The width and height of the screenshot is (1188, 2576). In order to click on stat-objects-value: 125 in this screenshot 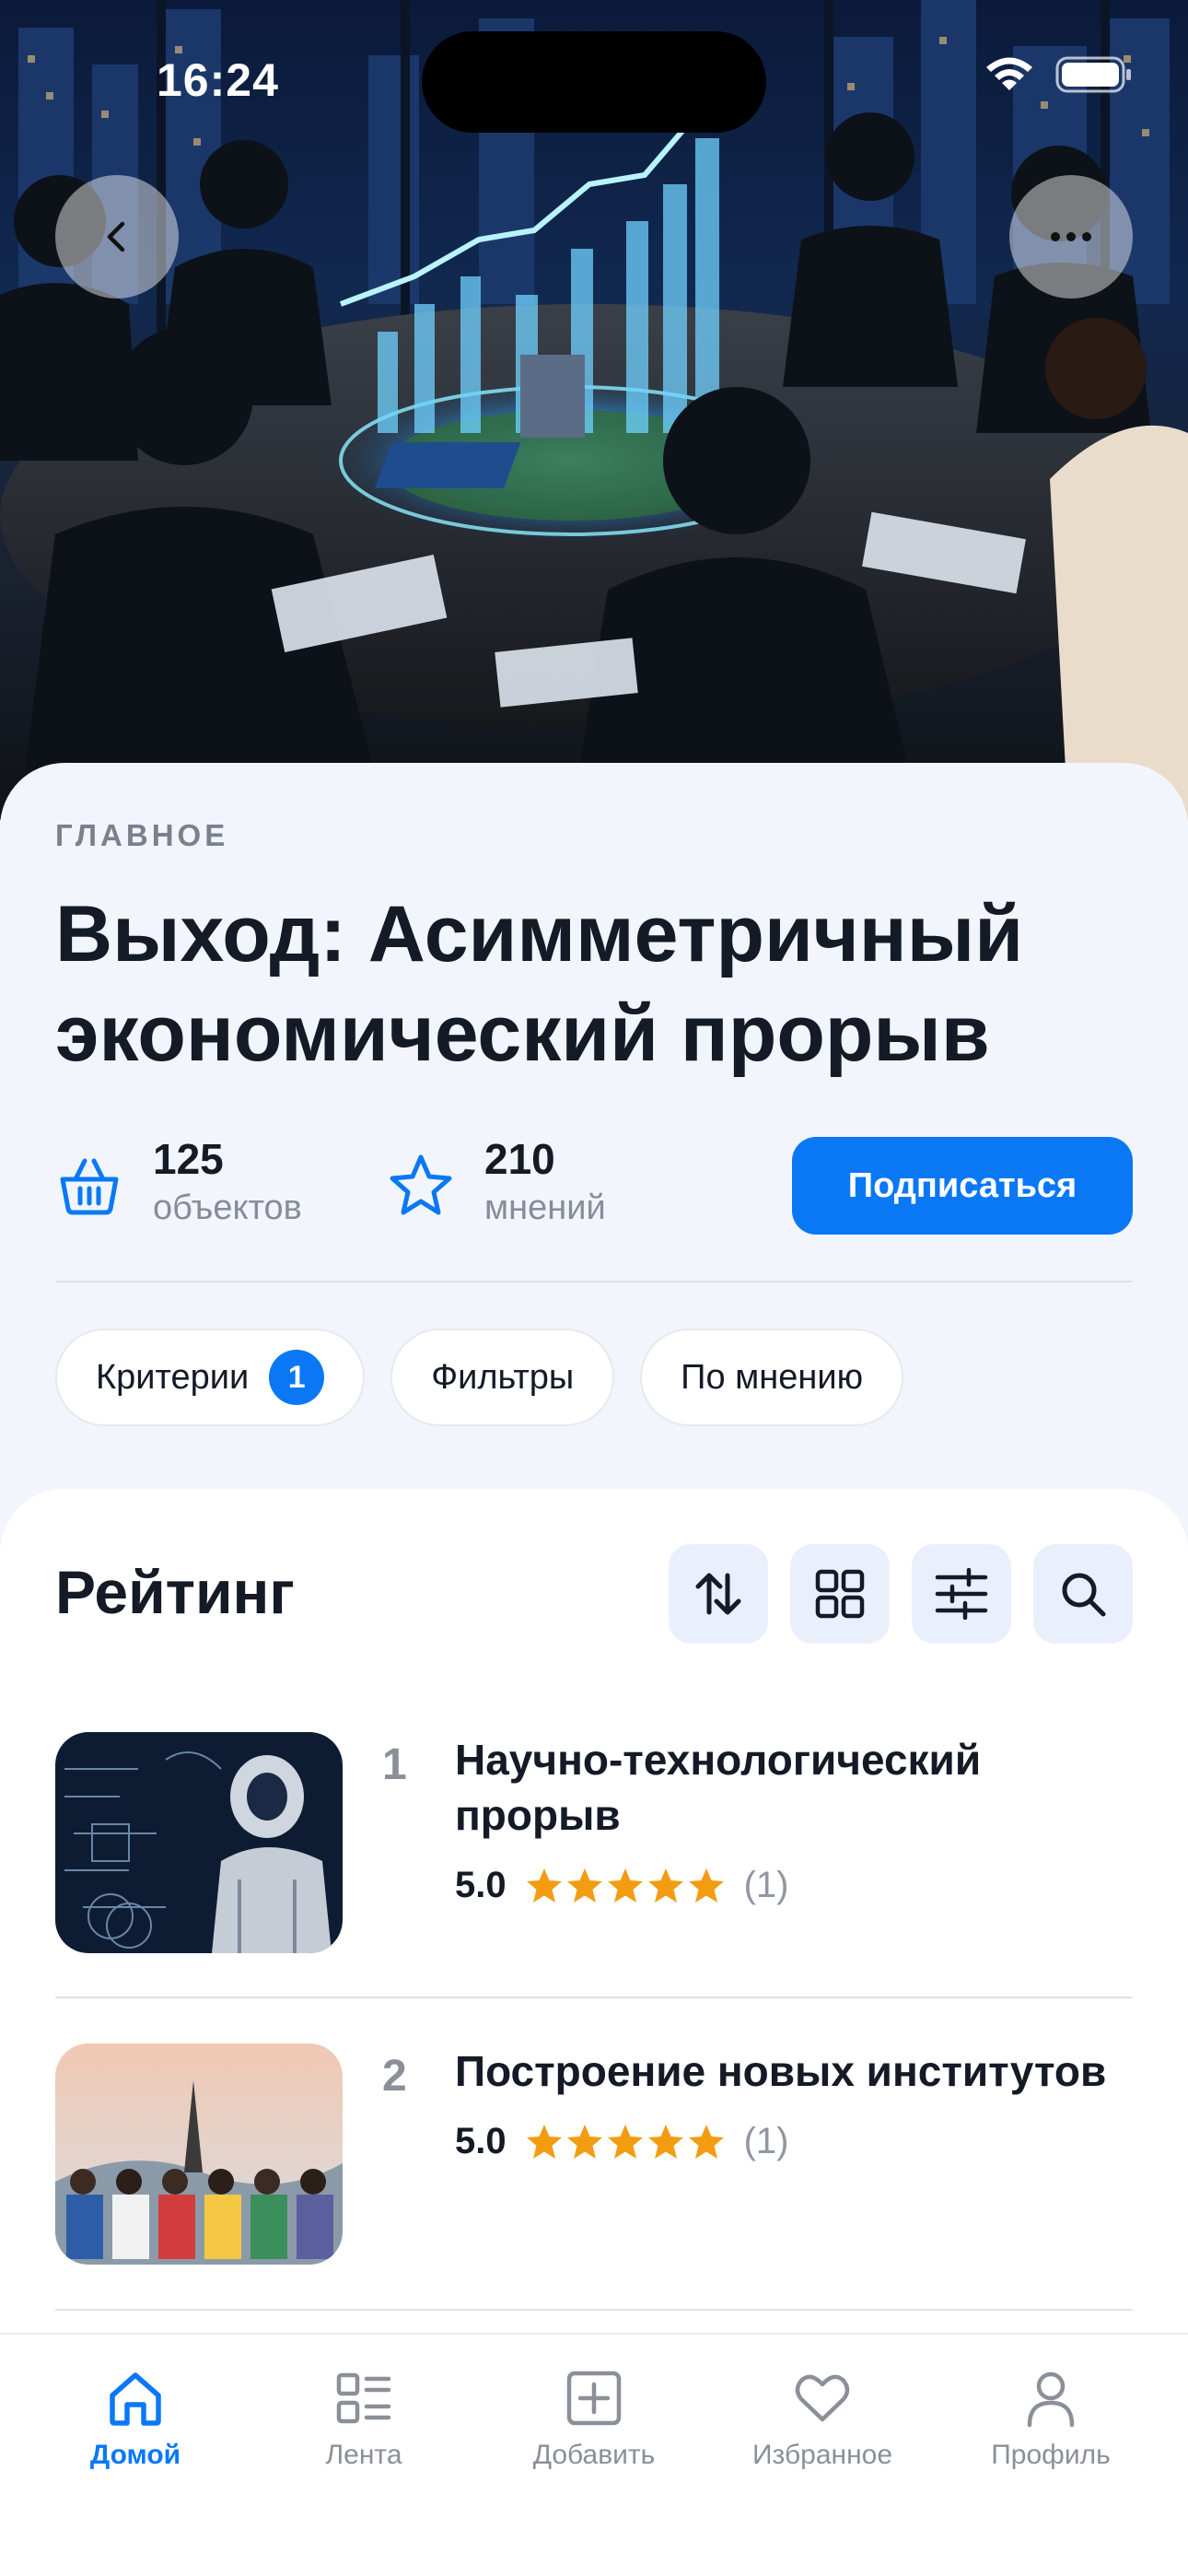, I will do `click(189, 1159)`.